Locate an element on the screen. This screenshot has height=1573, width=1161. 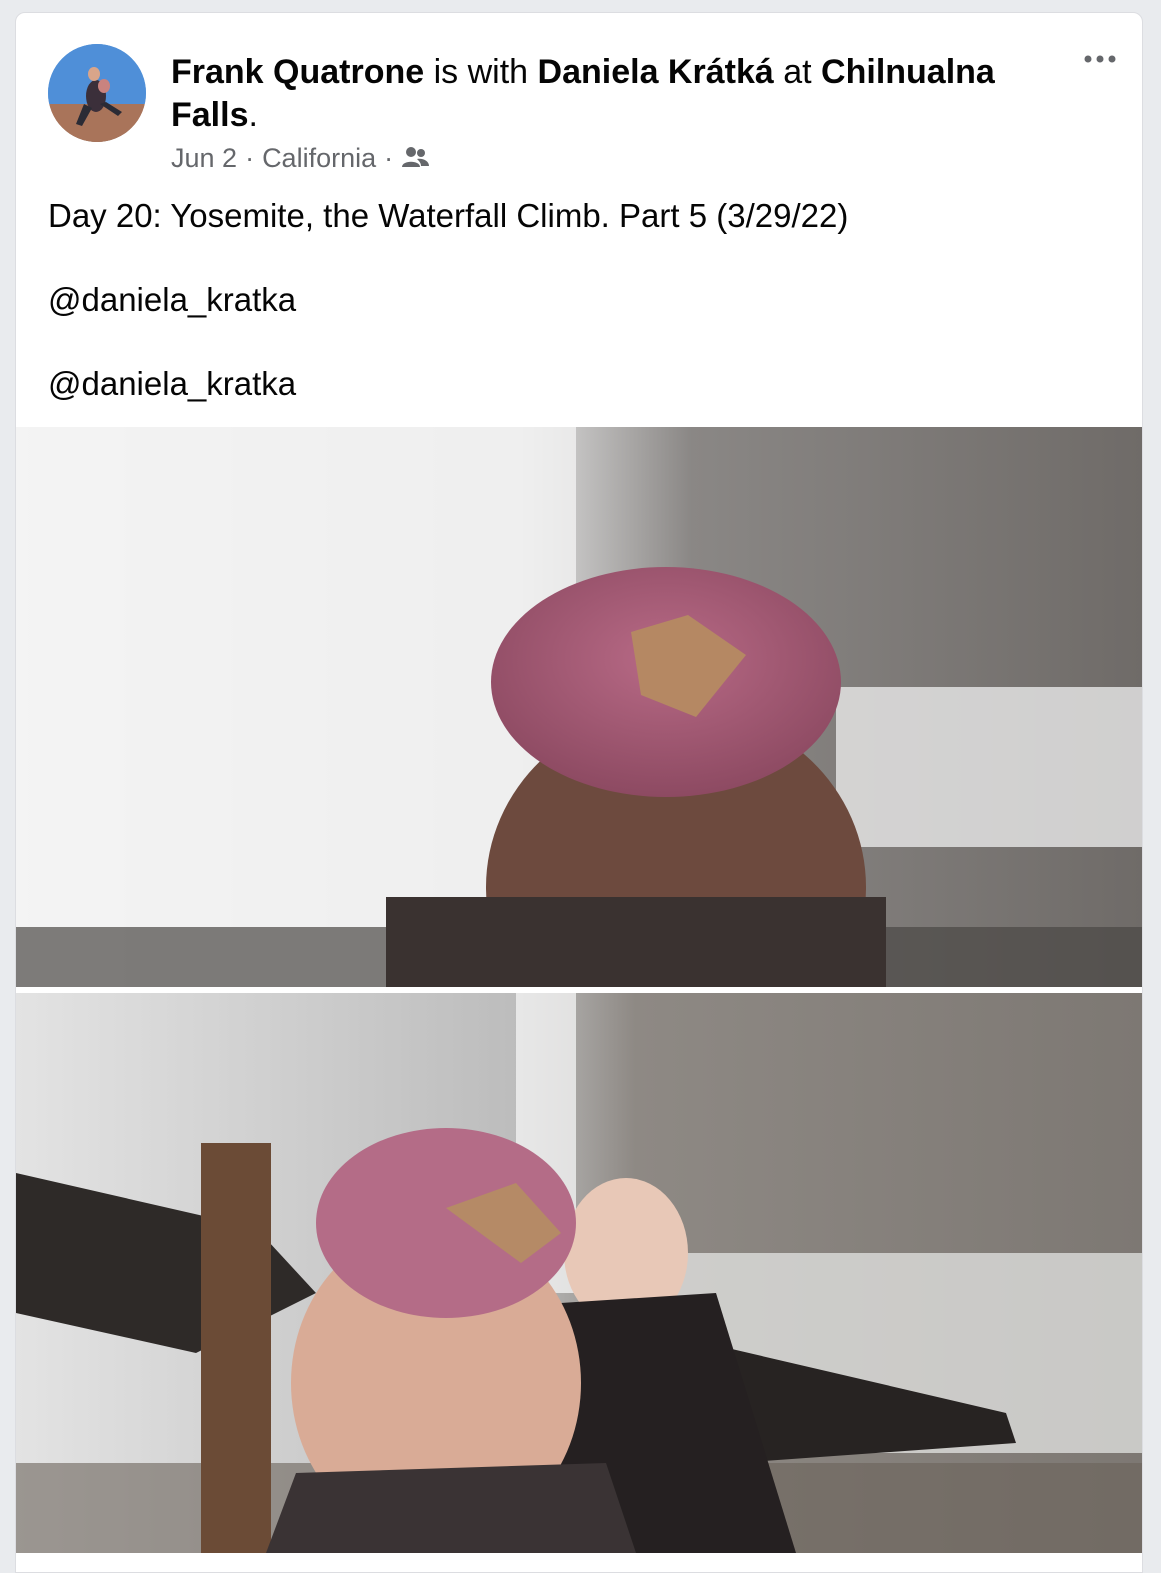
more-horizontal-icon is located at coordinates (1100, 59).